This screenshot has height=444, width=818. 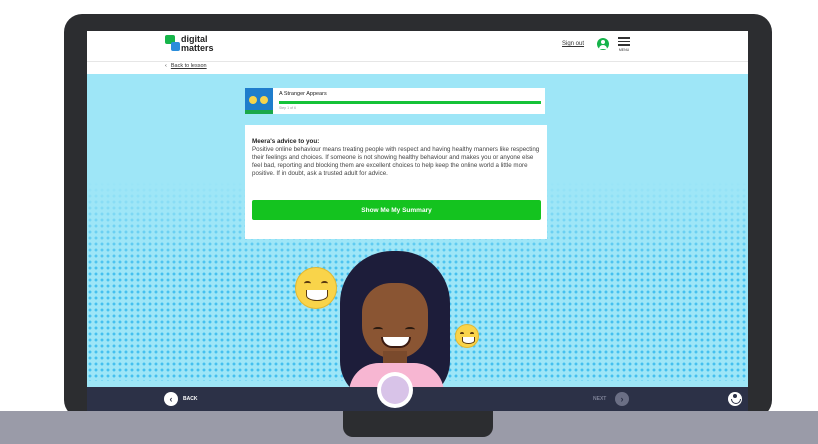 I want to click on accessibility-icon, so click(x=735, y=399).